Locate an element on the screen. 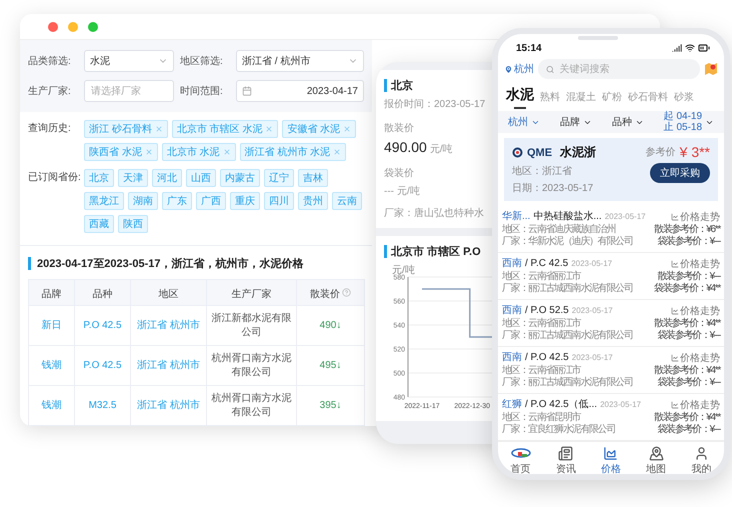 Image resolution: width=732 pixels, height=507 pixels. close-dot-icon is located at coordinates (53, 27).